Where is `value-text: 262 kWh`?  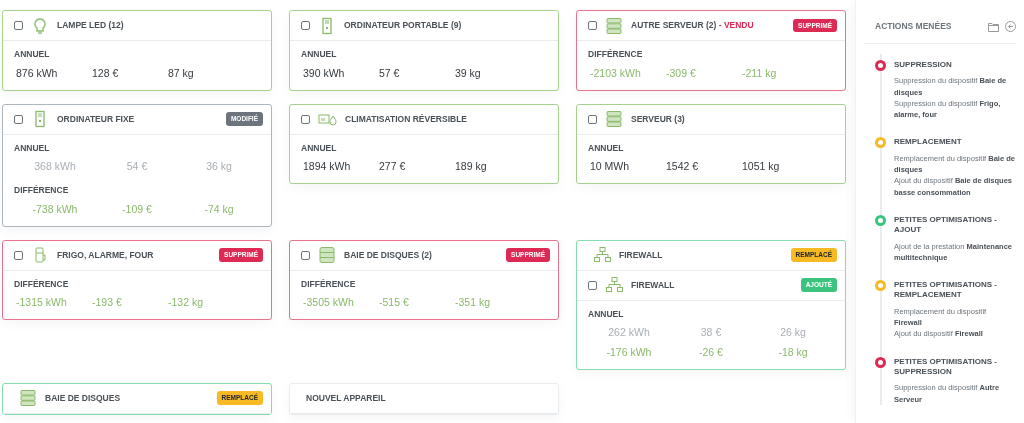 value-text: 262 kWh is located at coordinates (629, 333).